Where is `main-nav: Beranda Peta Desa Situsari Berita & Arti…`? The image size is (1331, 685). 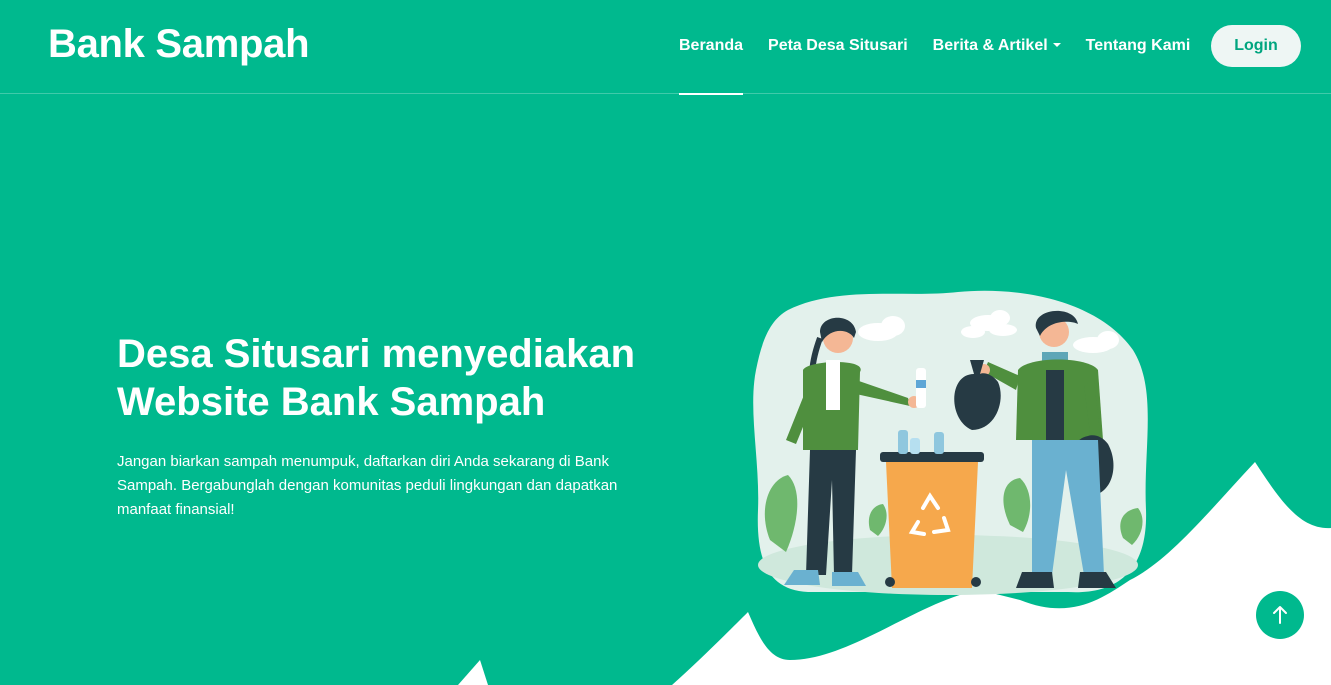
main-nav: Beranda Peta Desa Situsari Berita & Arti… is located at coordinates (947, 47).